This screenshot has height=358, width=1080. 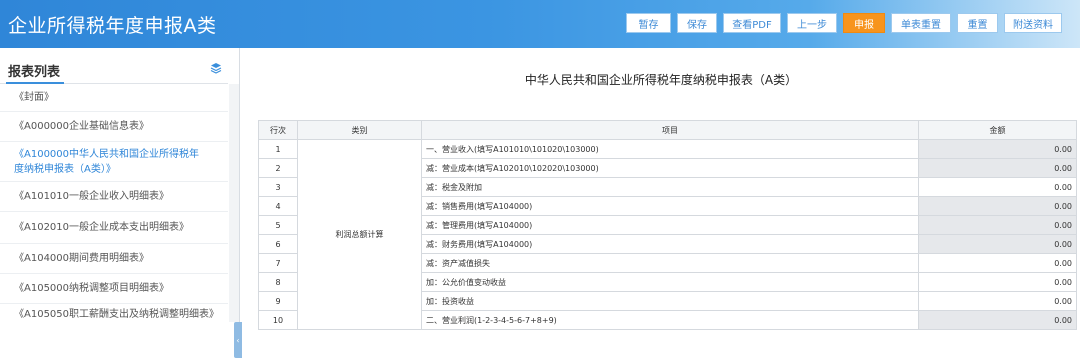 I want to click on sidebar-item-a101010: 《A101010一般企业收入明细表》, so click(x=114, y=197).